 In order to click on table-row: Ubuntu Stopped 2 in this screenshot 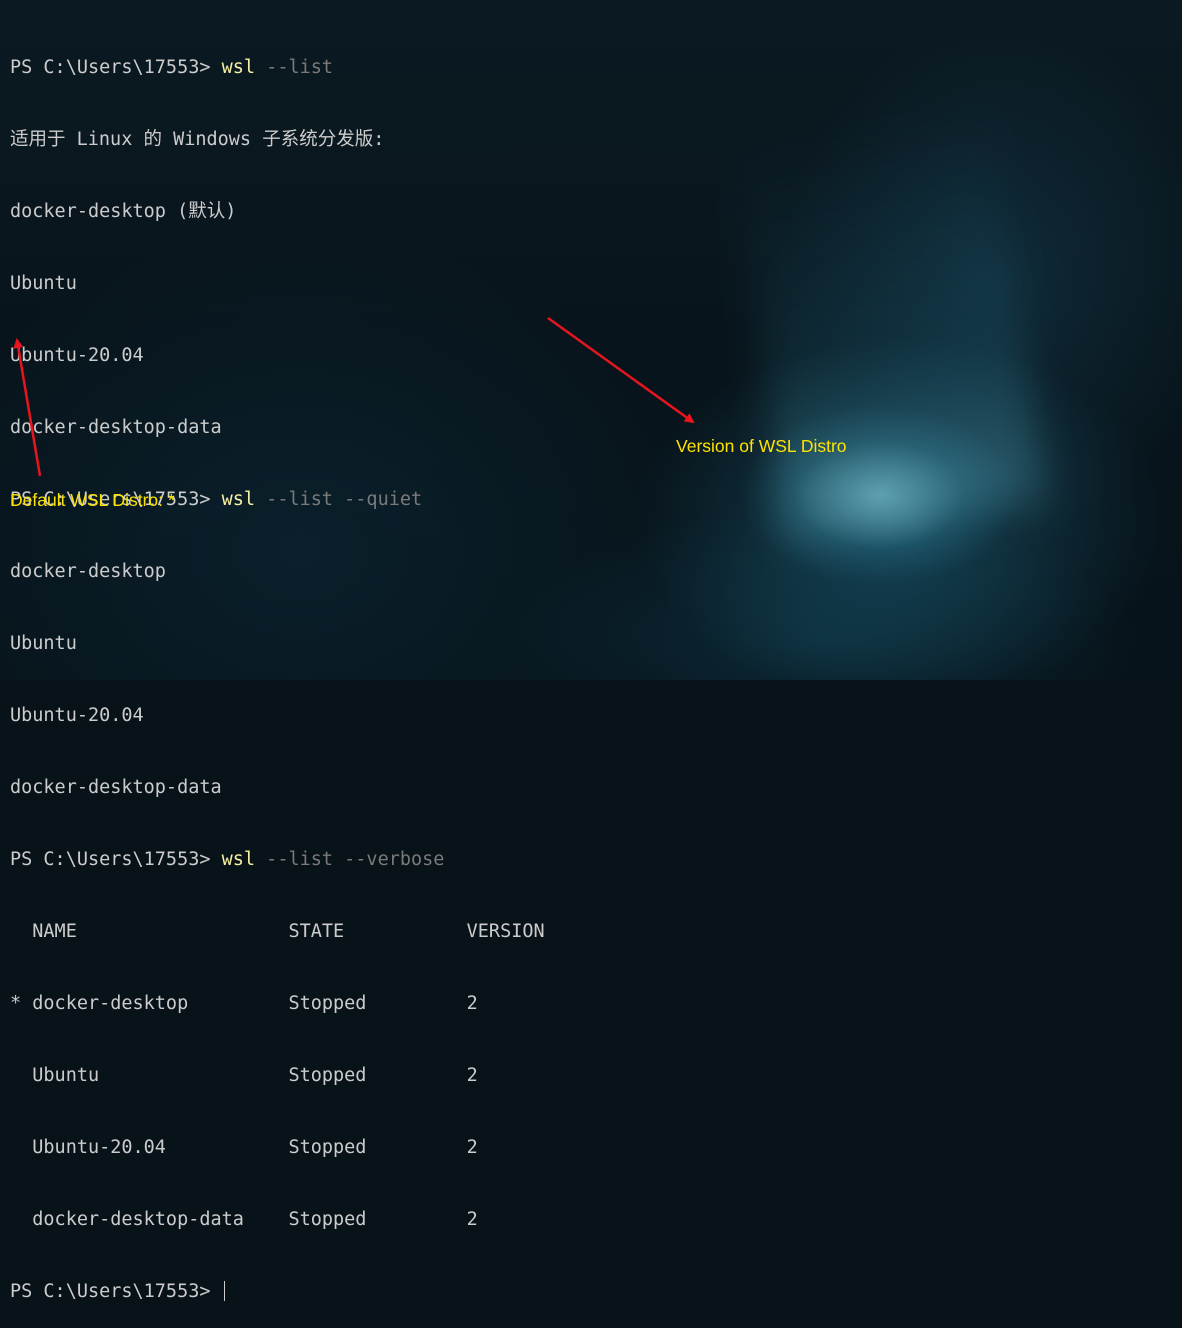, I will do `click(244, 1075)`.